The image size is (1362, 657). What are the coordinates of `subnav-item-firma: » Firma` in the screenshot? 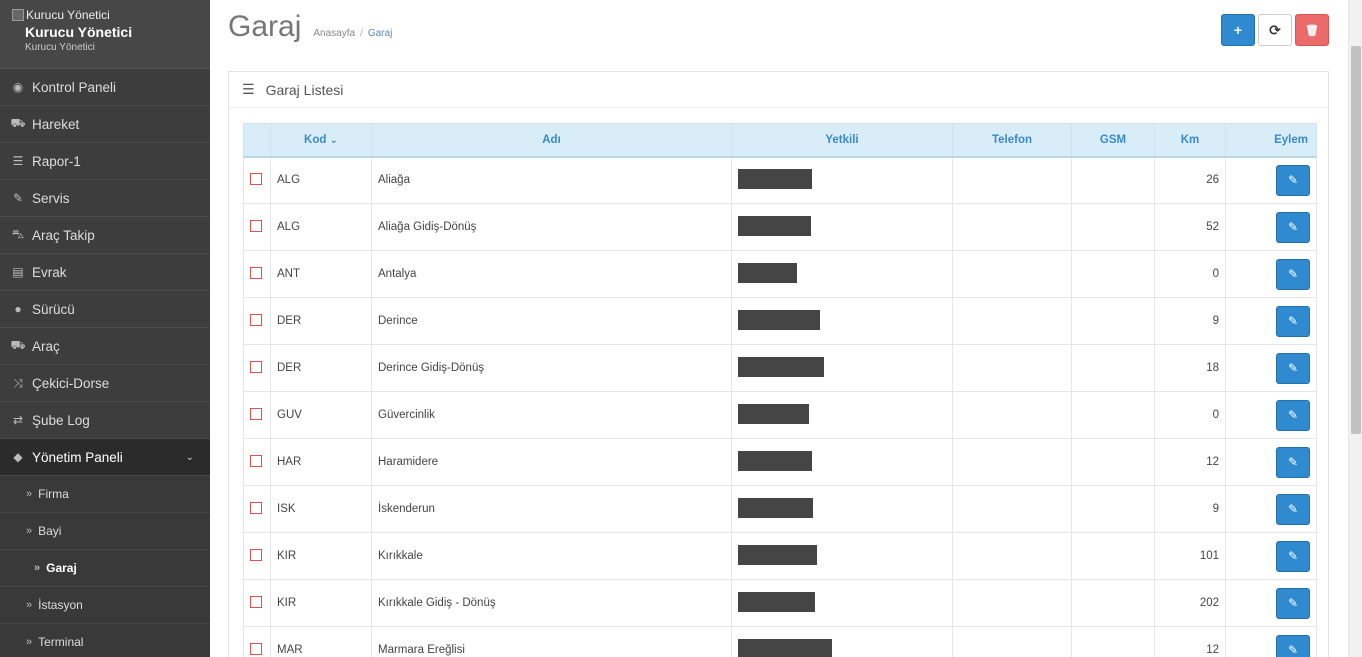 It's located at (105, 494).